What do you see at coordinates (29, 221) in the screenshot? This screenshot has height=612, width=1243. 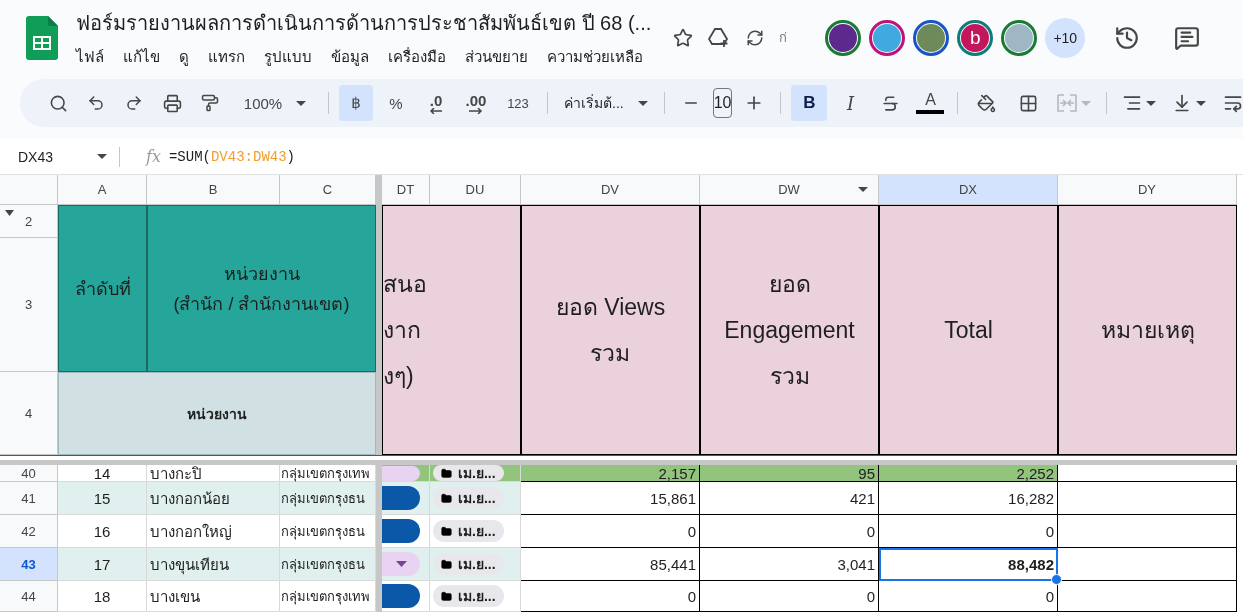 I see `row-header: 2` at bounding box center [29, 221].